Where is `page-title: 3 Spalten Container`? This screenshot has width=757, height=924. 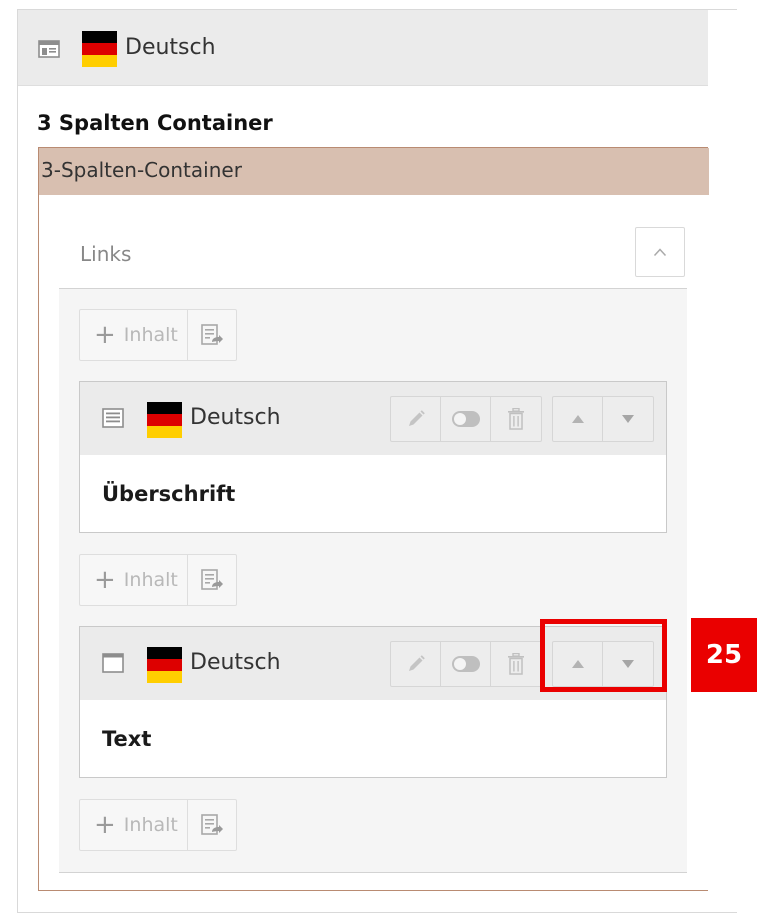
page-title: 3 Spalten Container is located at coordinates (155, 123).